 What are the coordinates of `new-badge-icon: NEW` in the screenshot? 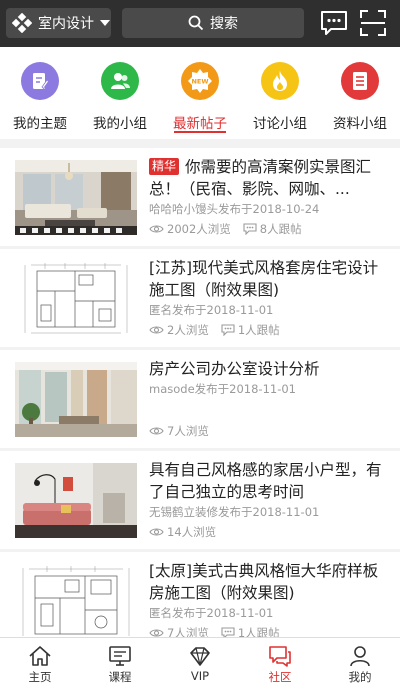 It's located at (200, 81).